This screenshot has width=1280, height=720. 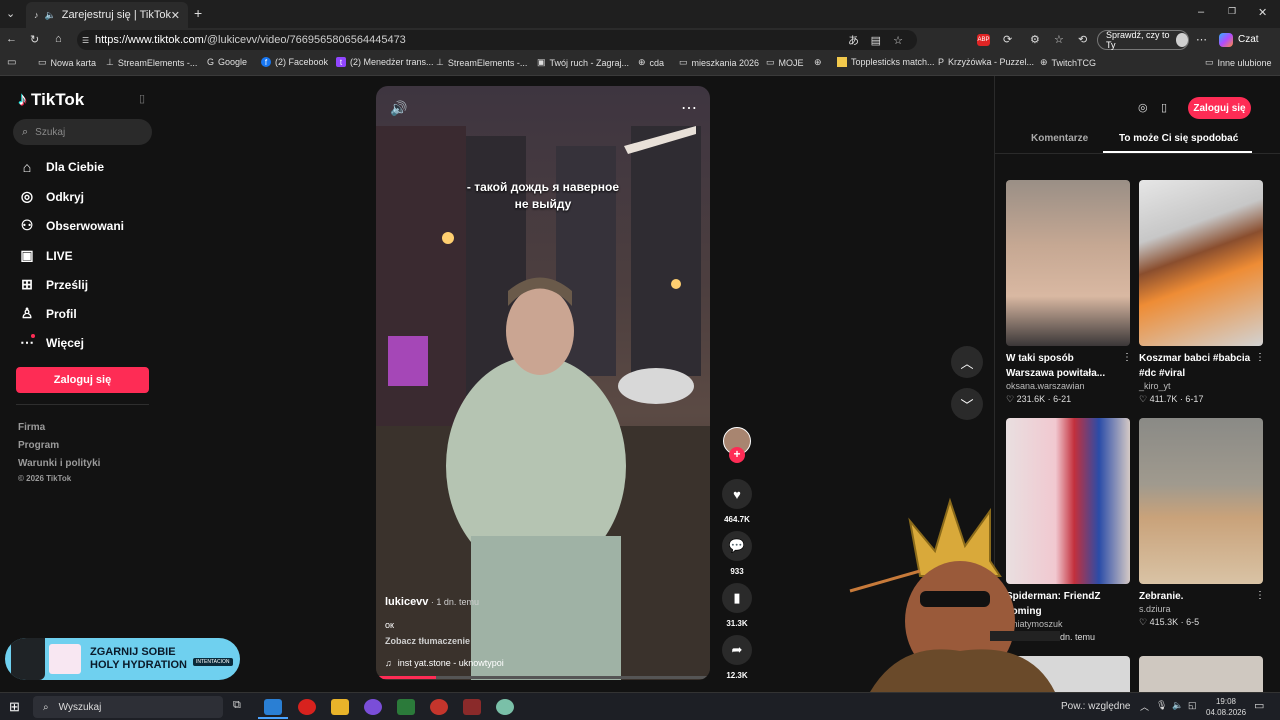 I want to click on tiktok-logo: ♪ TikTok, so click(x=51, y=99).